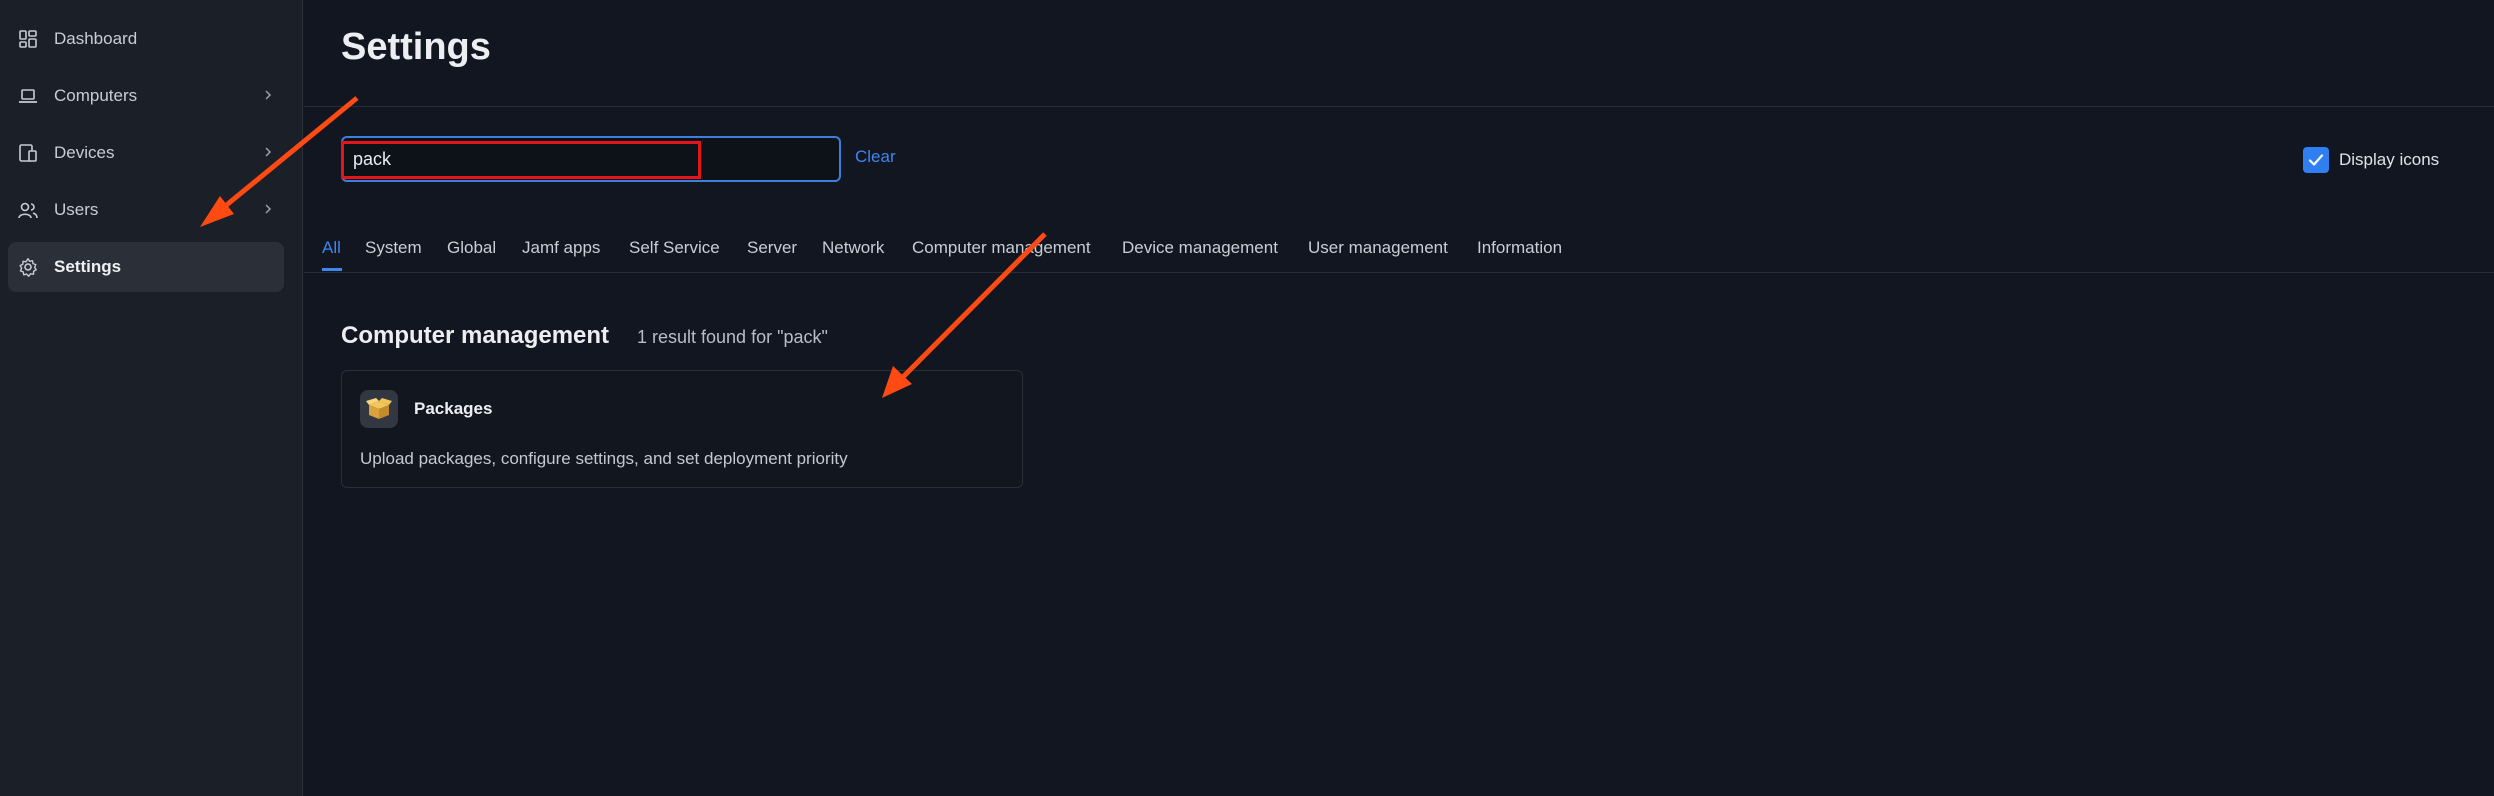  Describe the element at coordinates (28, 267) in the screenshot. I see `gear-icon` at that location.